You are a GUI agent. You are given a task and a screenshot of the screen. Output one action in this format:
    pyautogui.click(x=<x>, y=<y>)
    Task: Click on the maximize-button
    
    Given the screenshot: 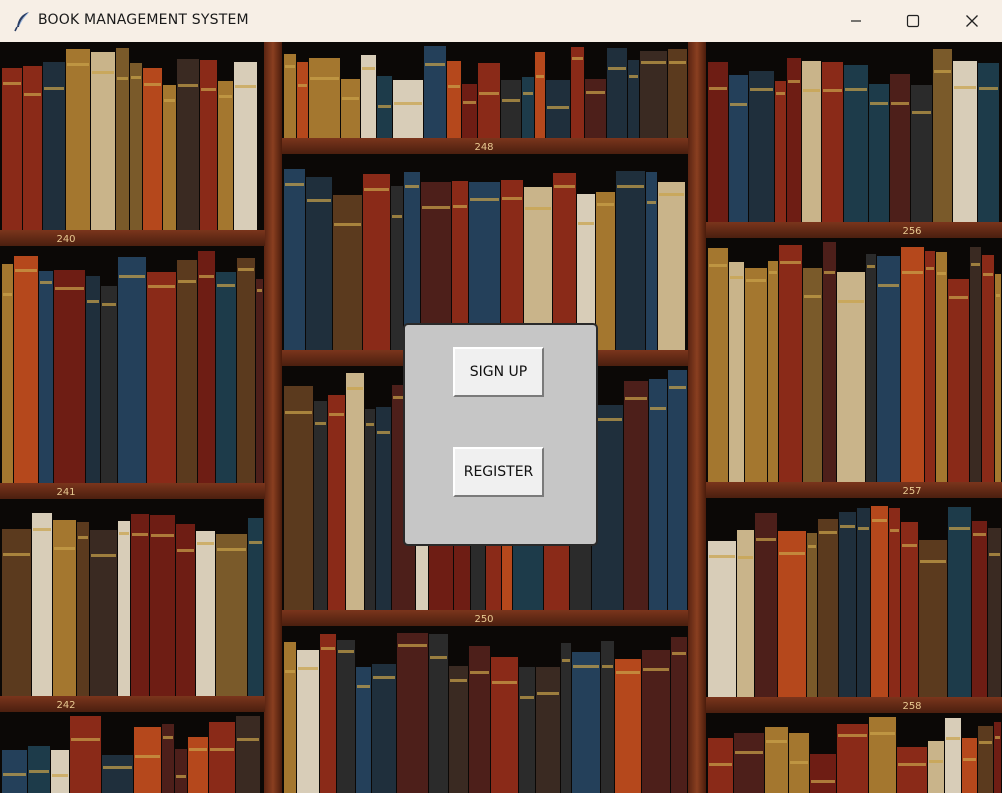 What is the action you would take?
    pyautogui.click(x=913, y=21)
    